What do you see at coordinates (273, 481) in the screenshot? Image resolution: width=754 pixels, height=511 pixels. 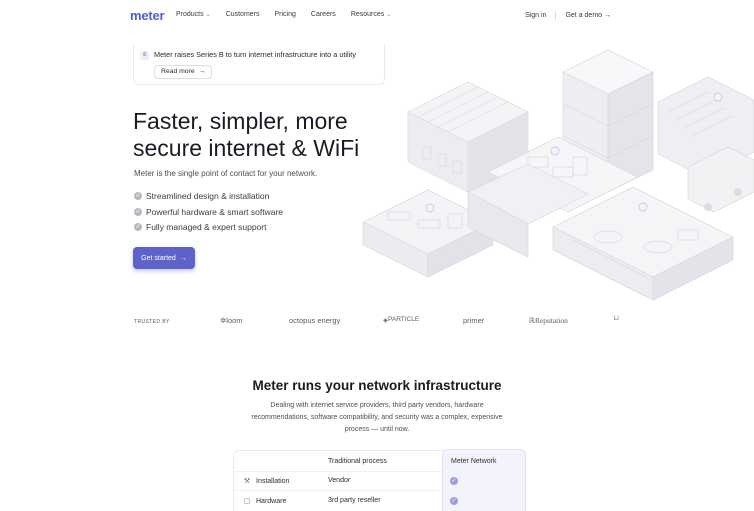 I see `row-label: Installation` at bounding box center [273, 481].